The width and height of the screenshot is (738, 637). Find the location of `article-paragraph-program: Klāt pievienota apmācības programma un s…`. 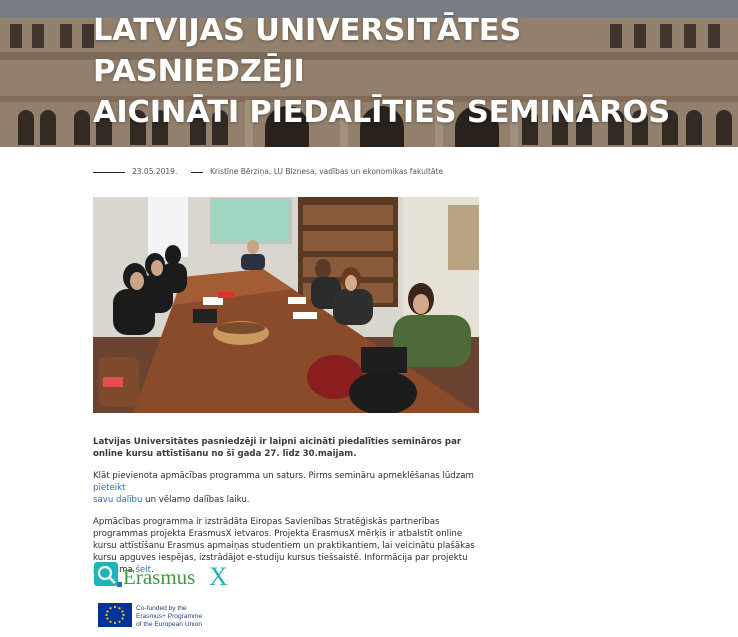

article-paragraph-program: Klāt pievienota apmācības programma un s… is located at coordinates (288, 488).